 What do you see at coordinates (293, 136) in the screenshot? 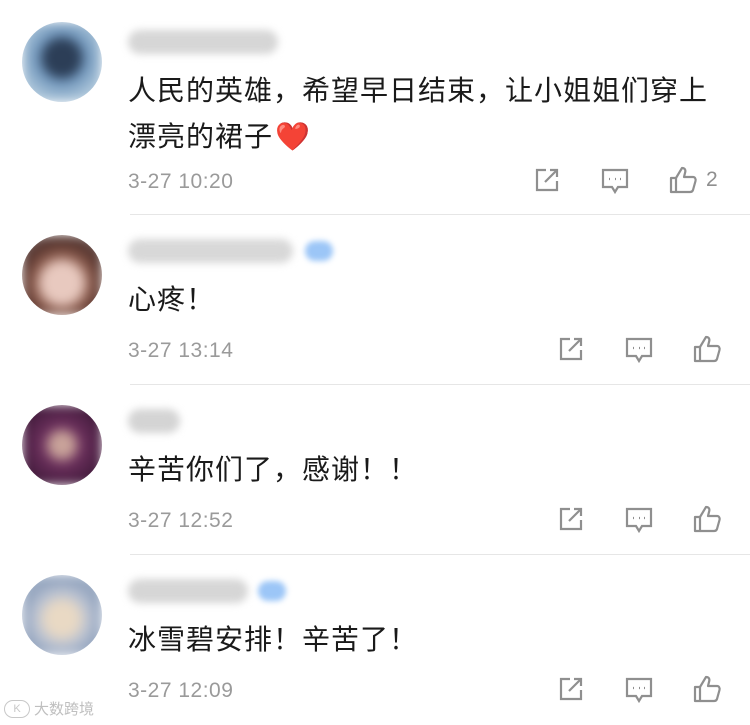
I see `heart-emoji: ❤️` at bounding box center [293, 136].